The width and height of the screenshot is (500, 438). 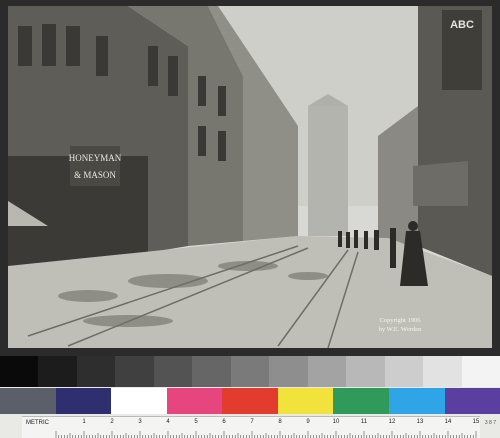 I want to click on ruler-number: 15, so click(x=476, y=422).